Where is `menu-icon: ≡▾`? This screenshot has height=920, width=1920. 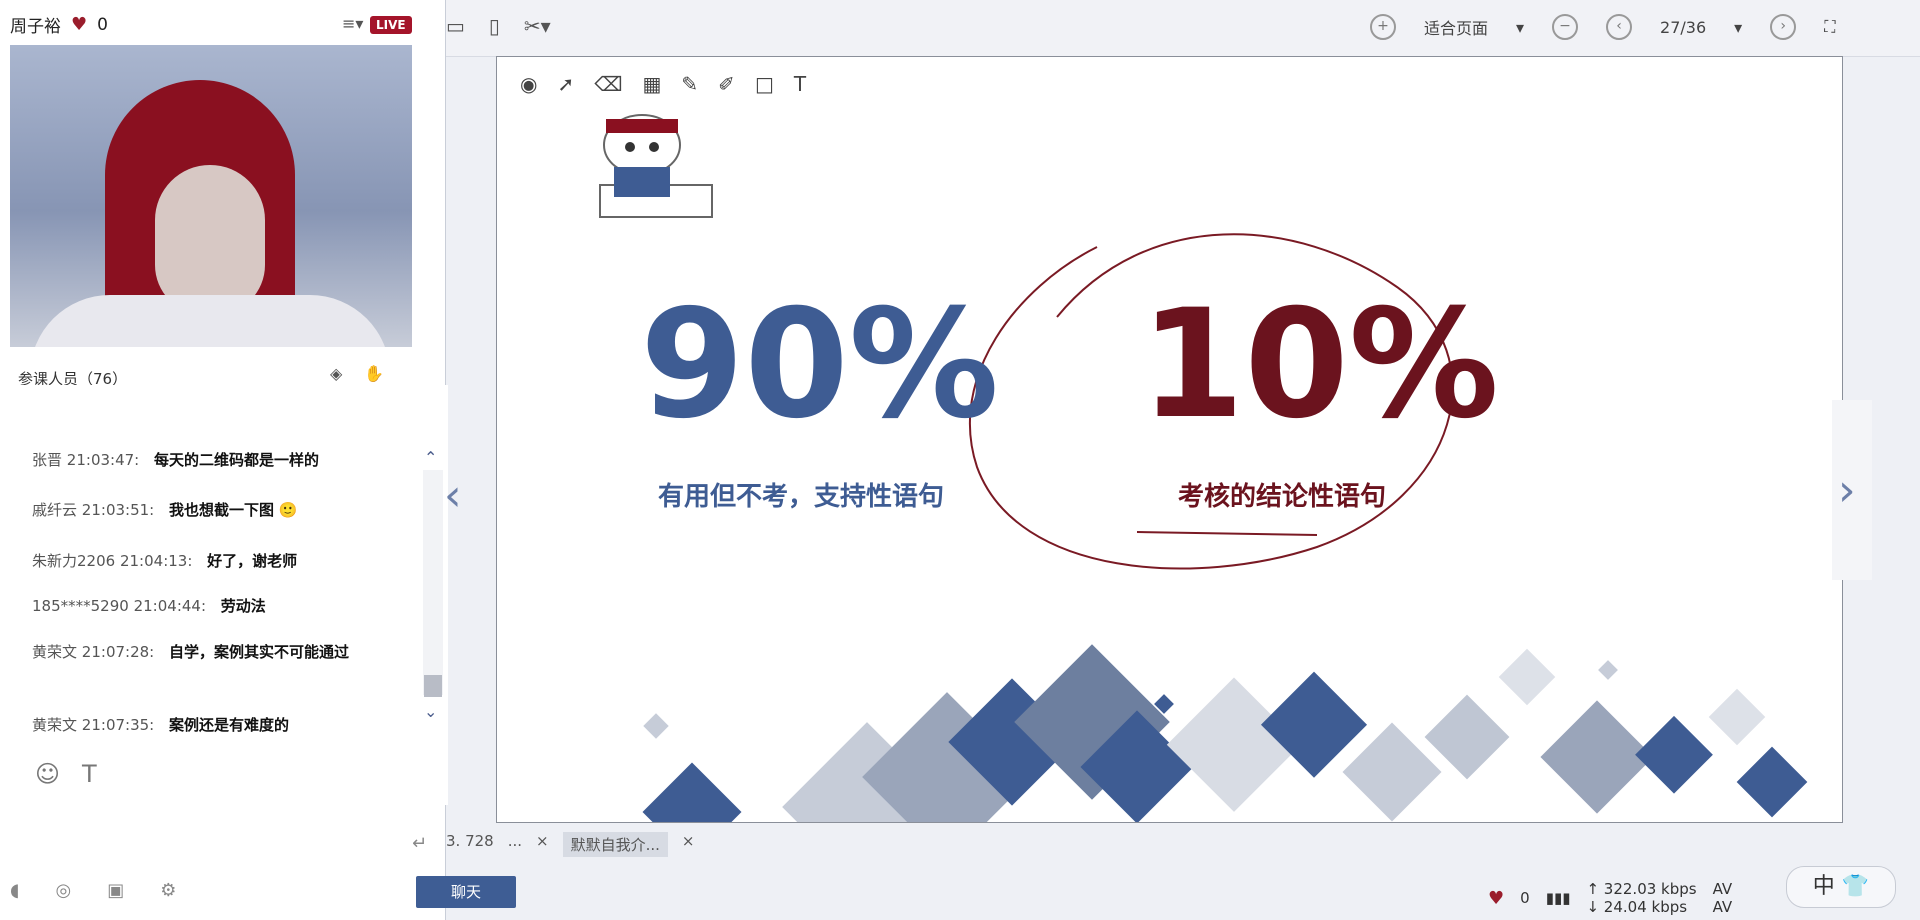 menu-icon: ≡▾ is located at coordinates (352, 23).